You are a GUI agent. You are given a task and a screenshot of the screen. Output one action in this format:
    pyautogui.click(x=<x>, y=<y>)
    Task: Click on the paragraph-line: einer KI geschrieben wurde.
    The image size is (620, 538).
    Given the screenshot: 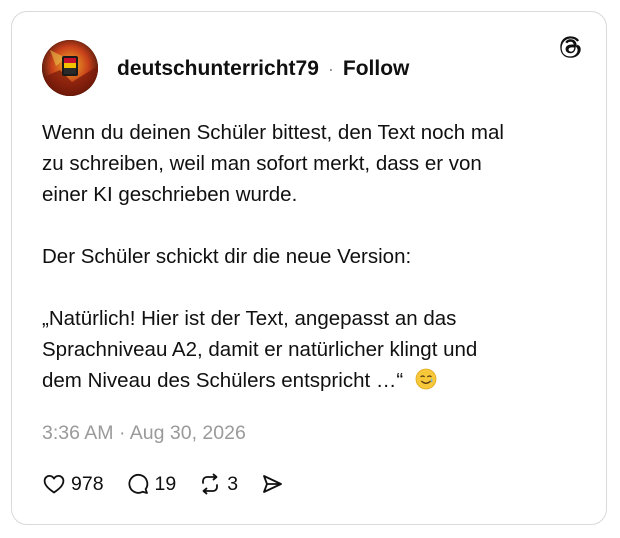 What is the action you would take?
    pyautogui.click(x=170, y=194)
    